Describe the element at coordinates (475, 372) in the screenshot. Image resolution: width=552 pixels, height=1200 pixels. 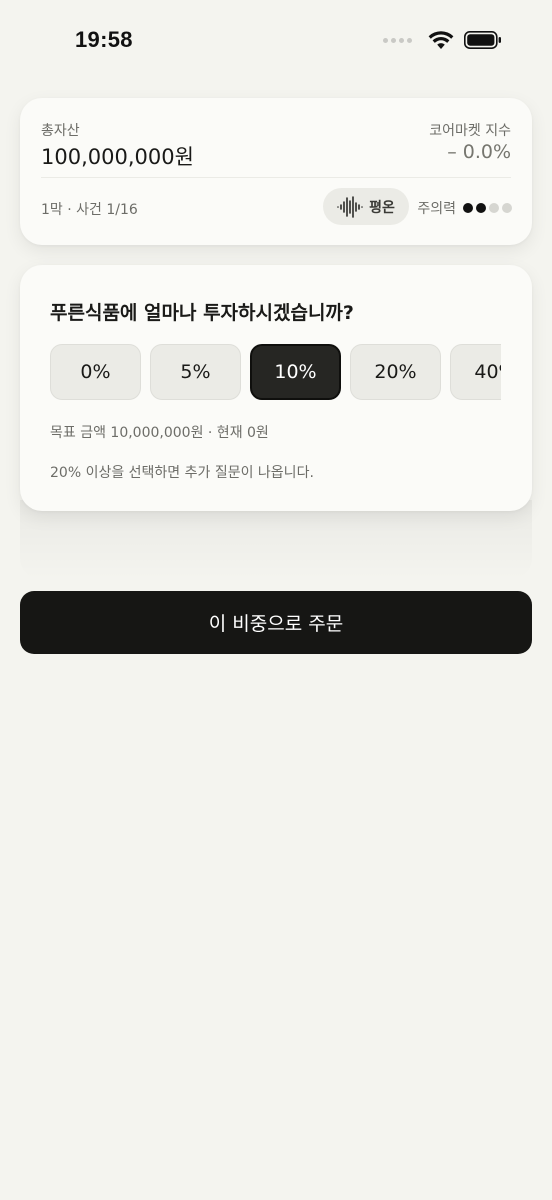
I see `allocation-option: 40%` at that location.